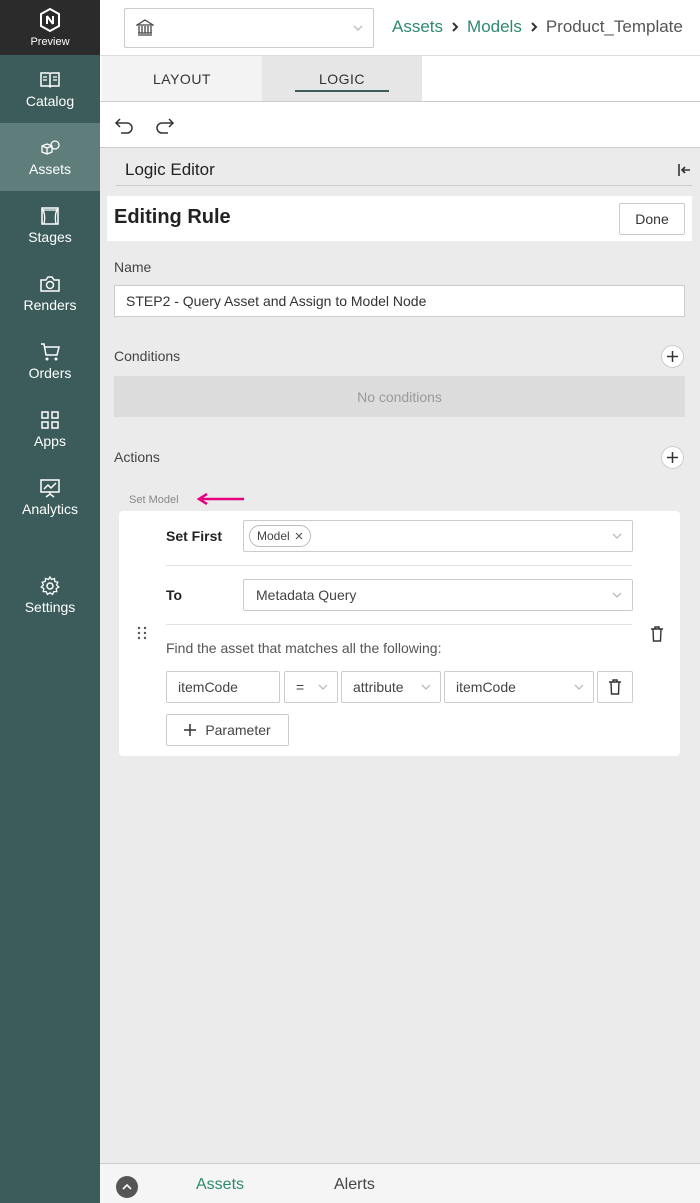  I want to click on sidebar-item-stages: Stages, so click(50, 225).